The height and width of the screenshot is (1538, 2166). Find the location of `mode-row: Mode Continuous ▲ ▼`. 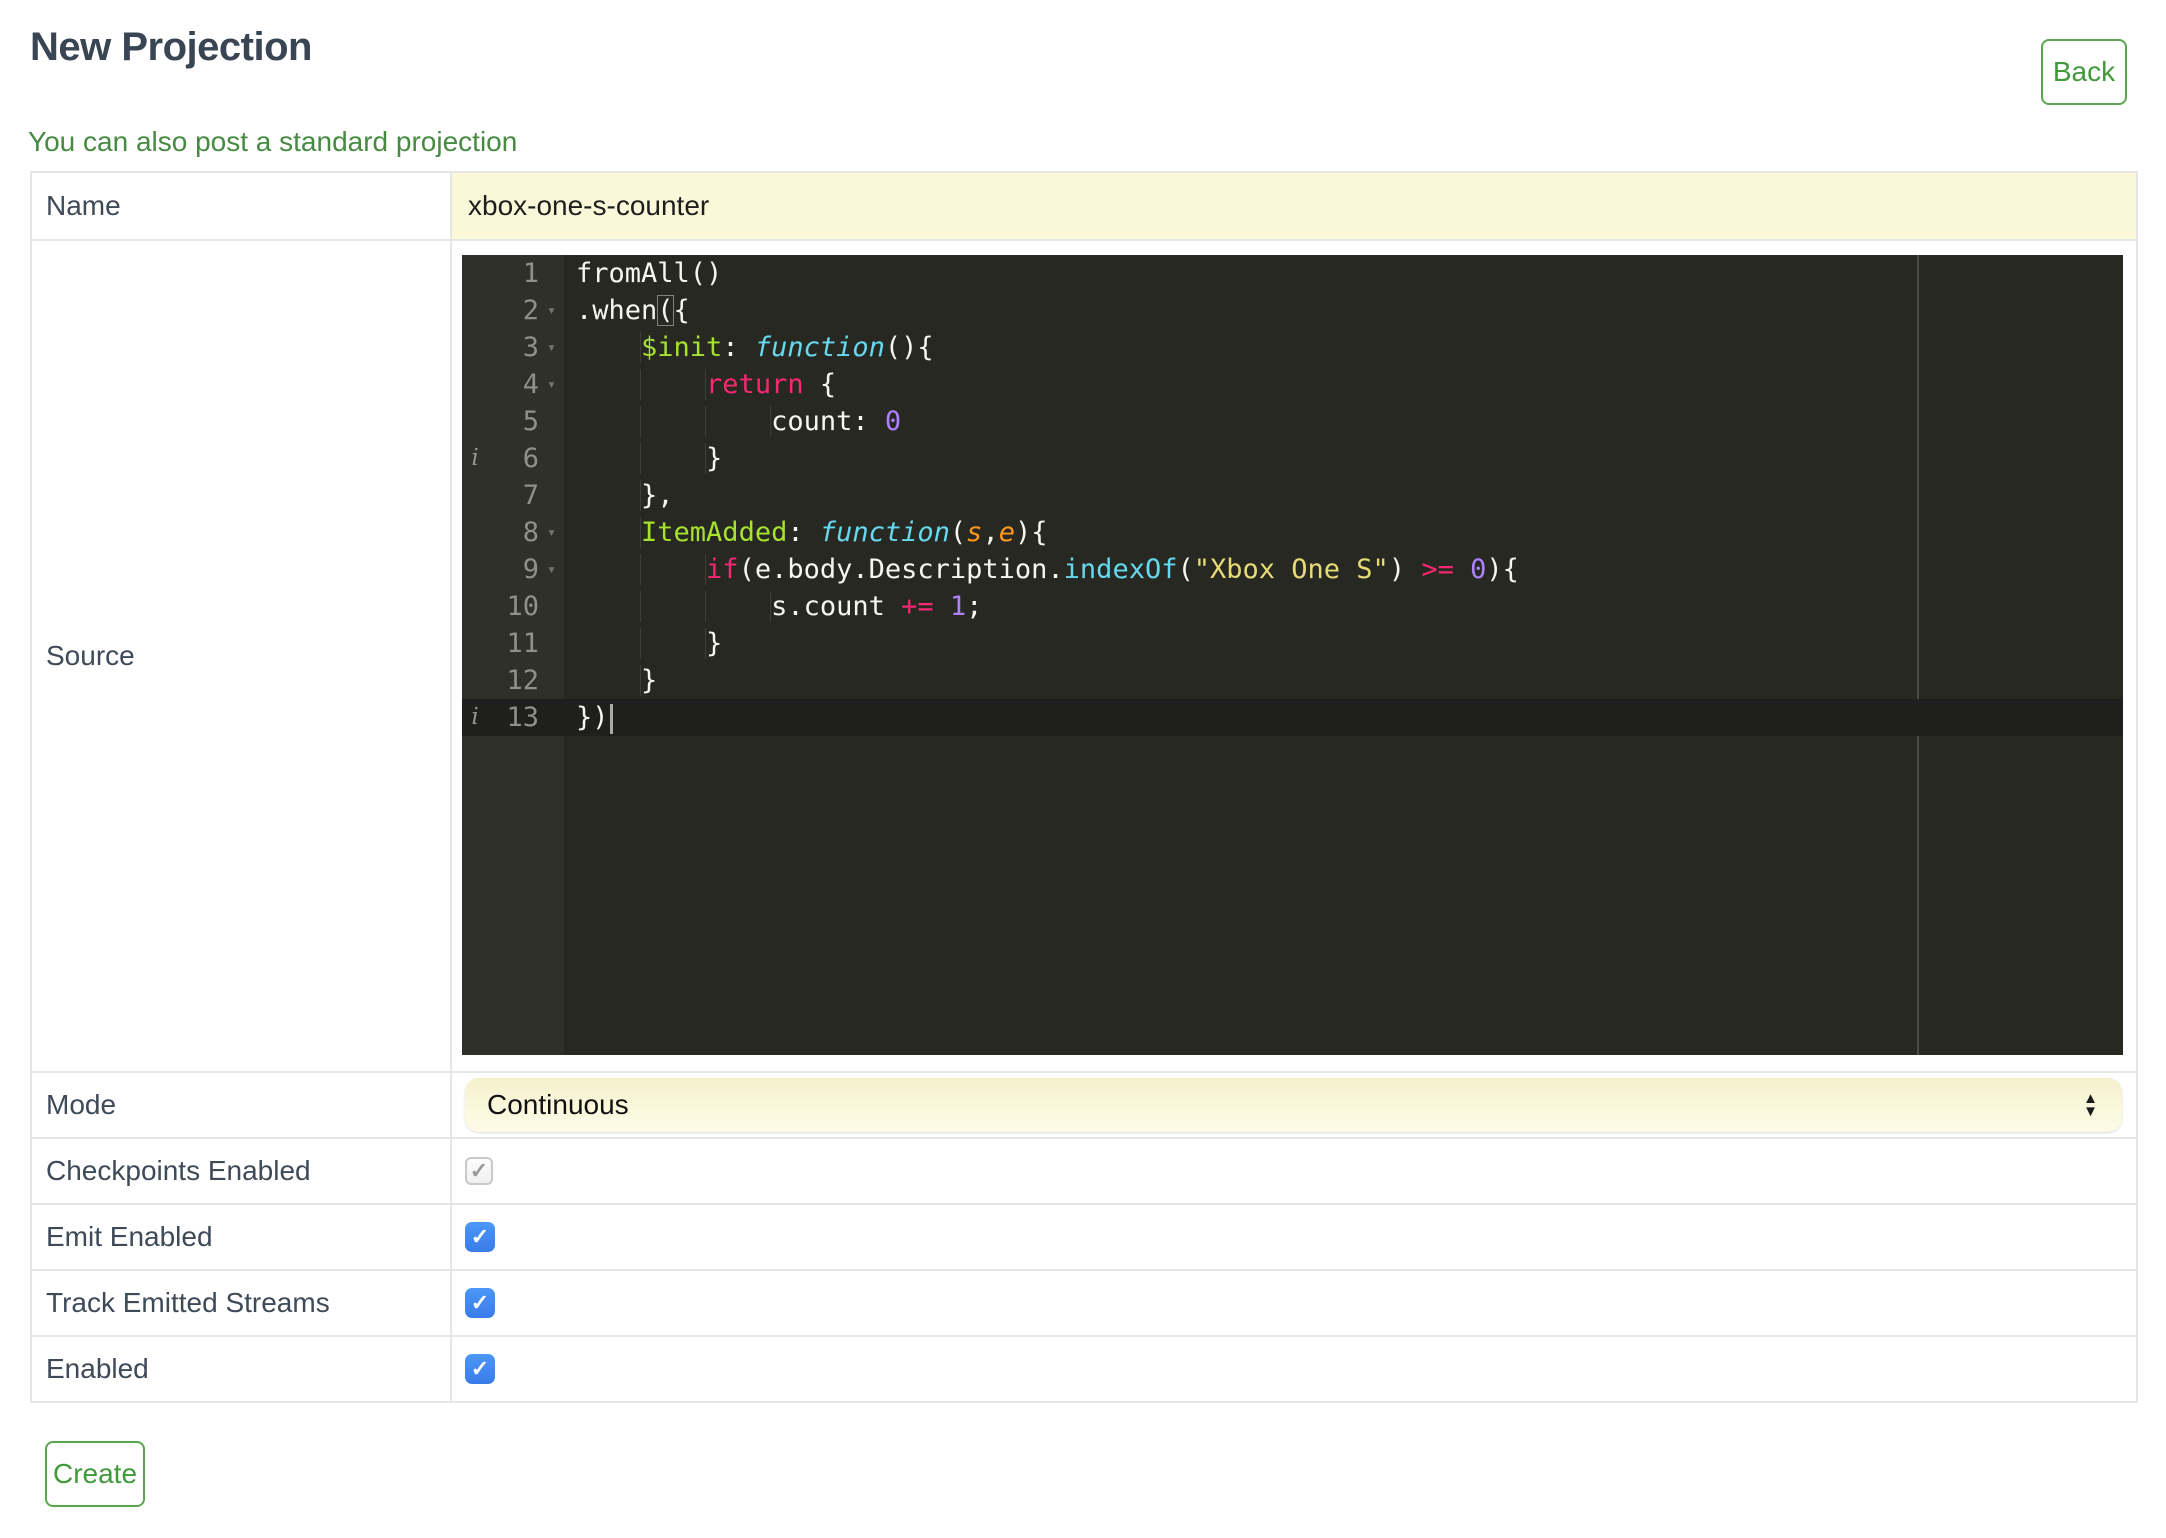

mode-row: Mode Continuous ▲ ▼ is located at coordinates (1084, 1105).